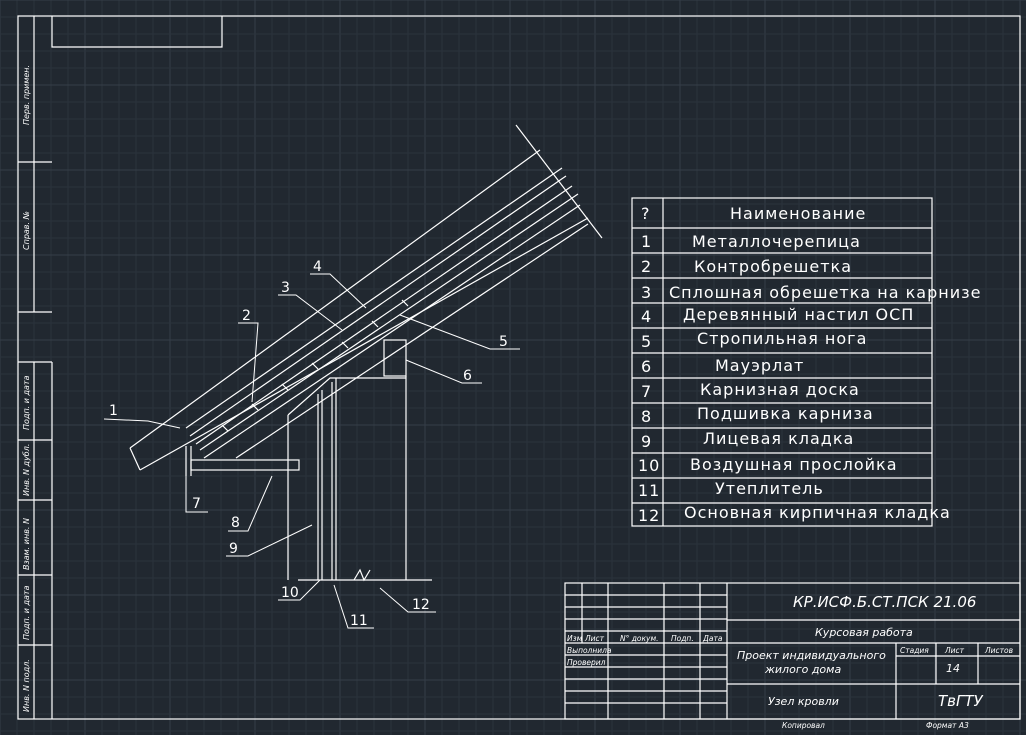 This screenshot has height=735, width=1026. What do you see at coordinates (233, 549) in the screenshot?
I see `callout-9: 9` at bounding box center [233, 549].